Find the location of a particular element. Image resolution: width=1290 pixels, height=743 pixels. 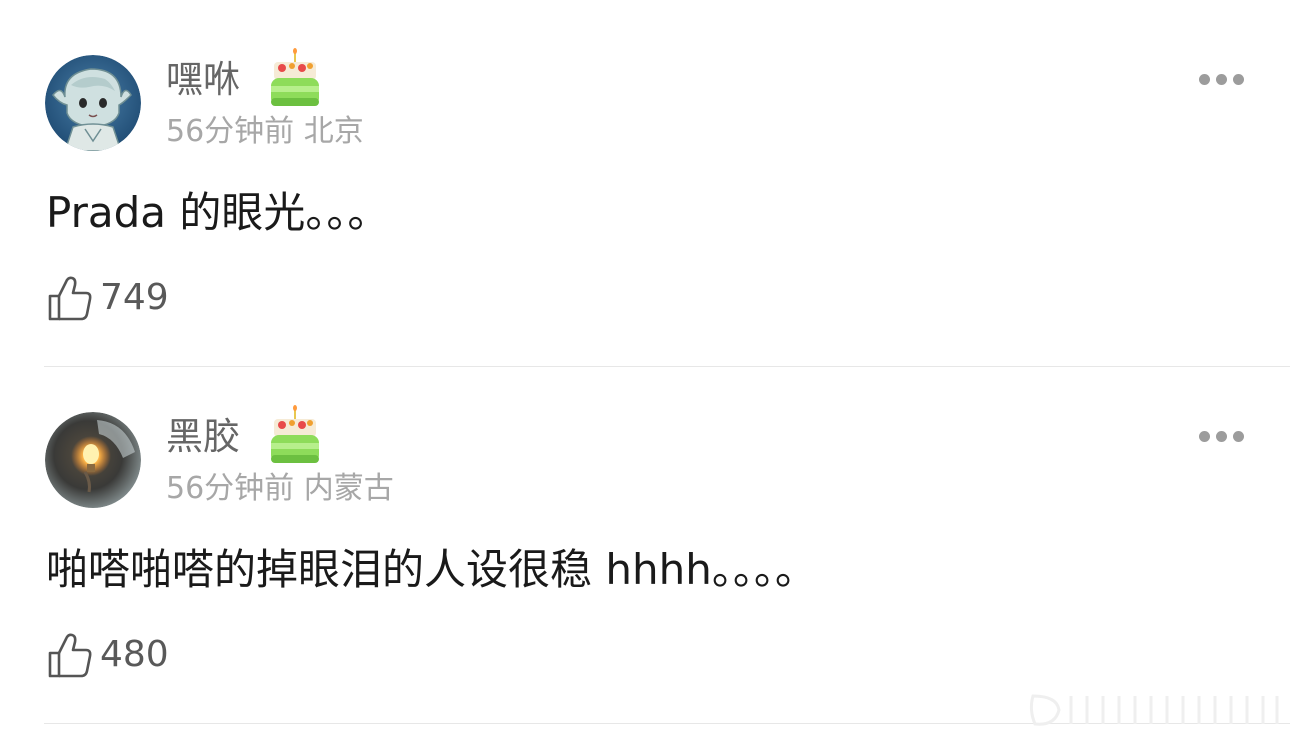

like-button: 480 is located at coordinates (116, 655).